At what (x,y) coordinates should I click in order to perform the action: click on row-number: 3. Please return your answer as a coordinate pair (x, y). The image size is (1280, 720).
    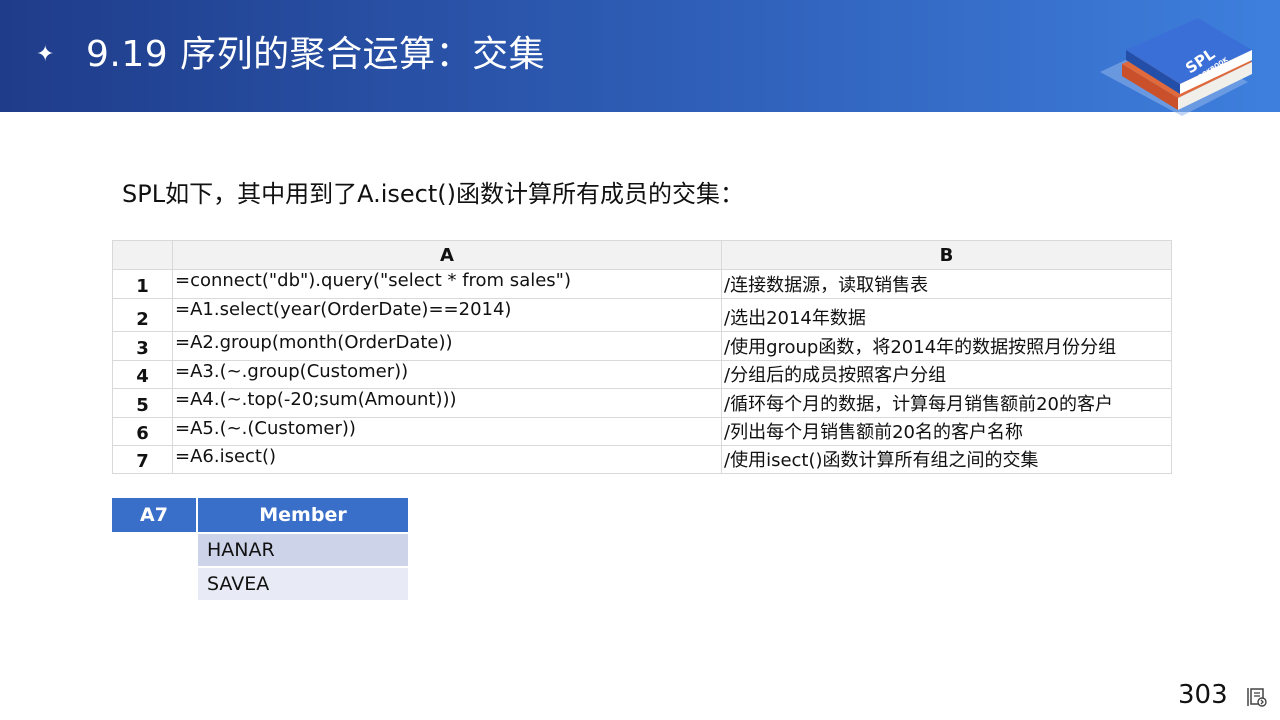
    Looking at the image, I should click on (142, 346).